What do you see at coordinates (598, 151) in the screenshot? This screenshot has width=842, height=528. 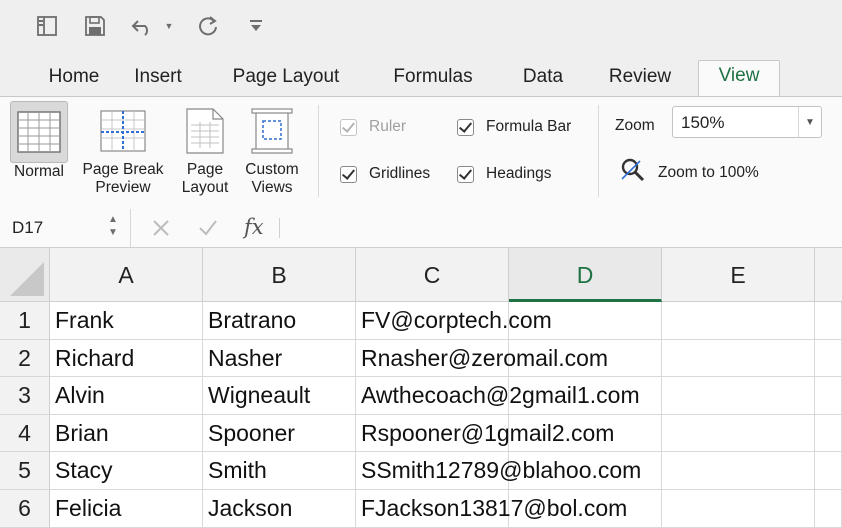 I see `ribbon-separator` at bounding box center [598, 151].